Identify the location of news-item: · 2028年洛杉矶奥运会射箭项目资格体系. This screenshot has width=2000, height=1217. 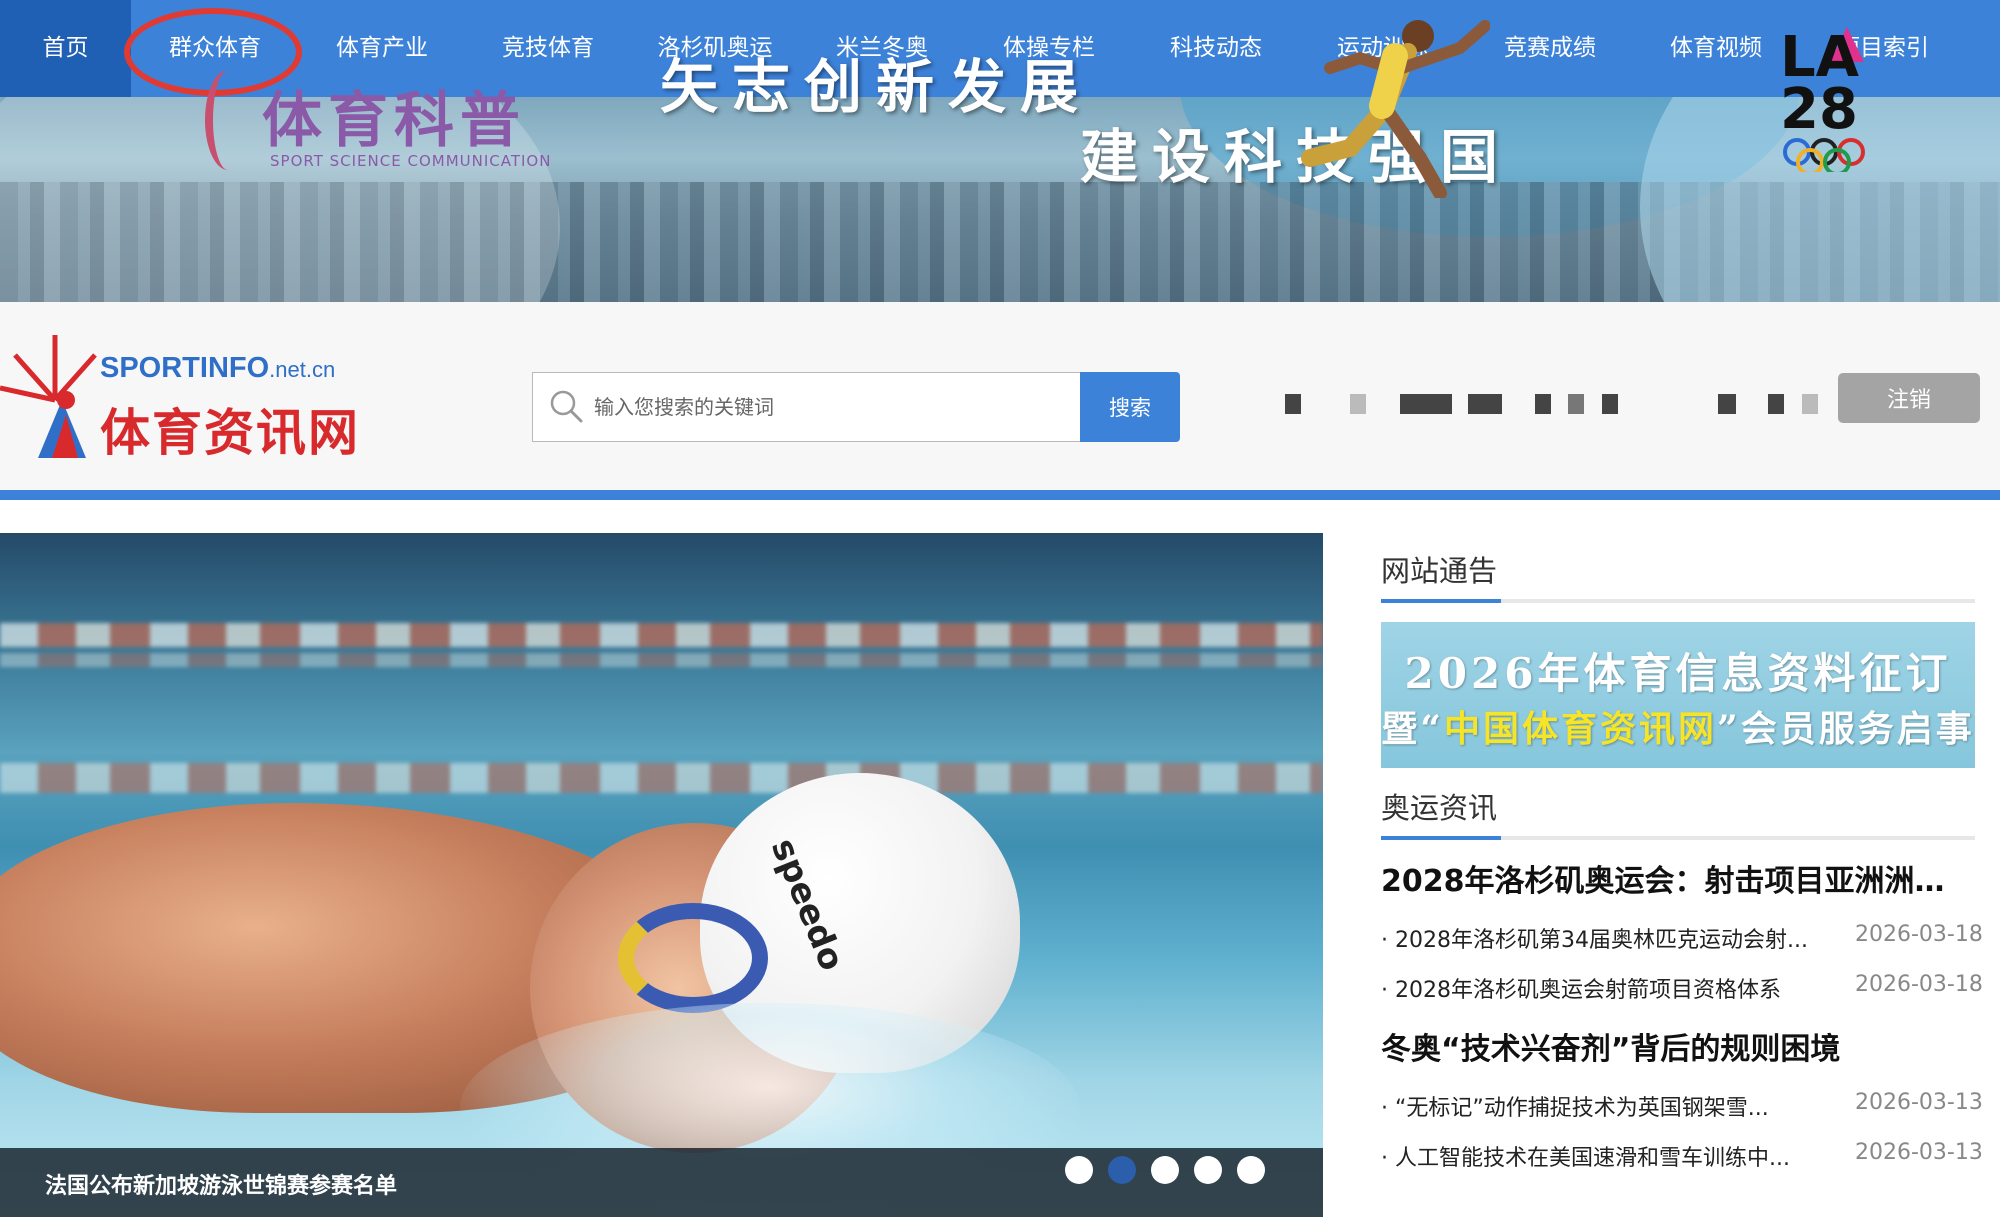
(1601, 988).